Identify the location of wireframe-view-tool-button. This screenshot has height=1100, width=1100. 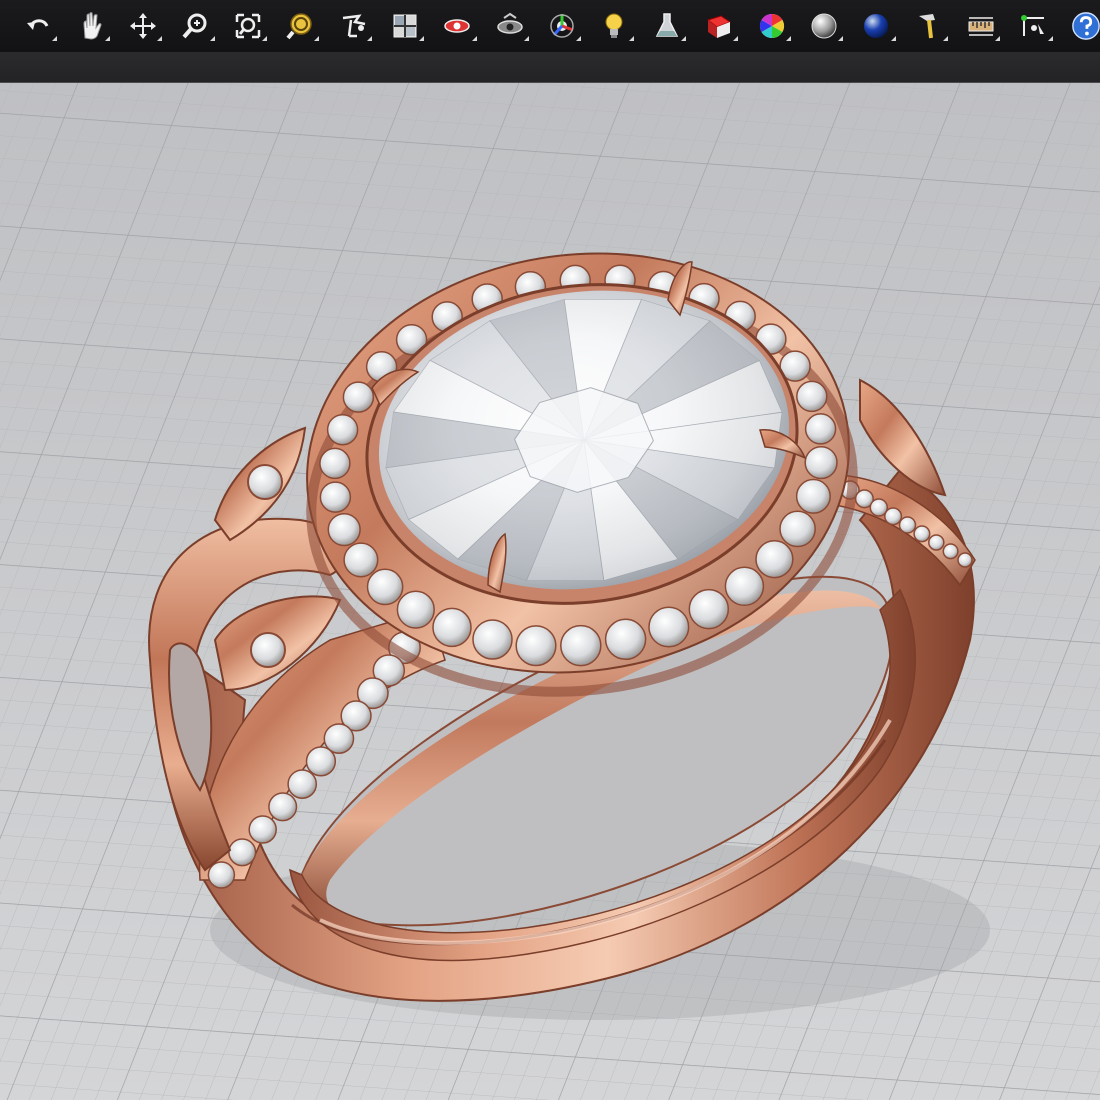
(457, 26).